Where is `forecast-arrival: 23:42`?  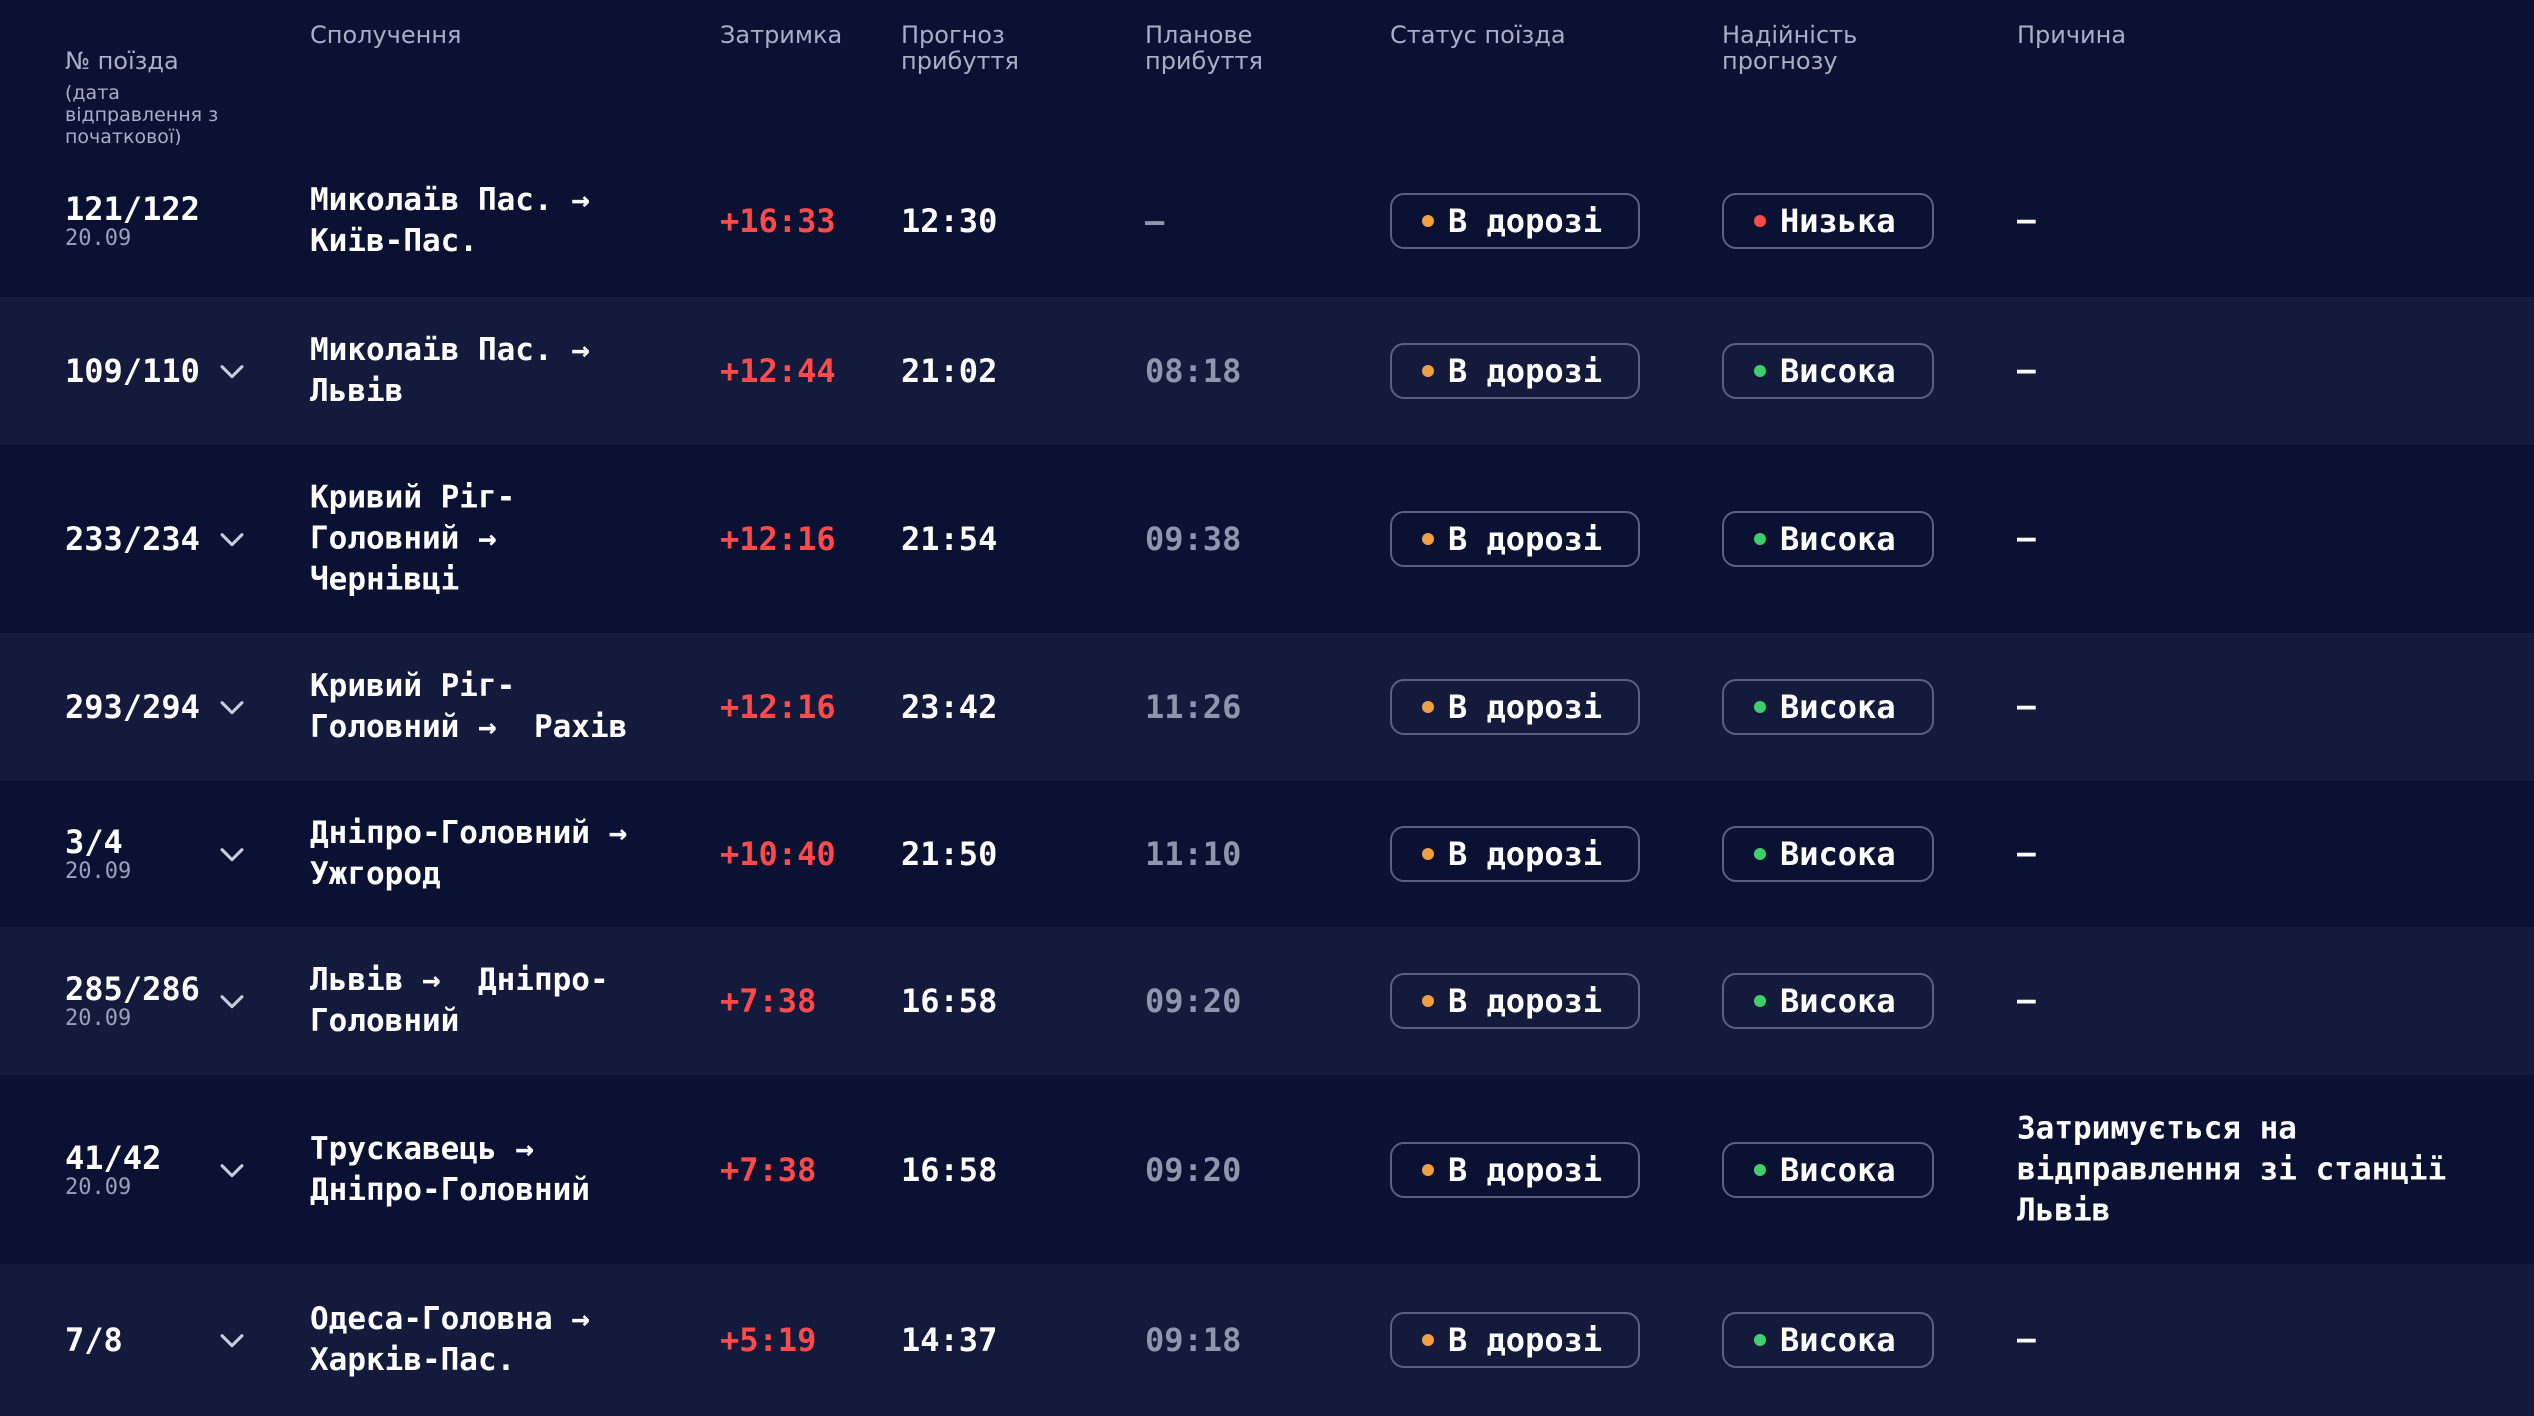 forecast-arrival: 23:42 is located at coordinates (949, 707).